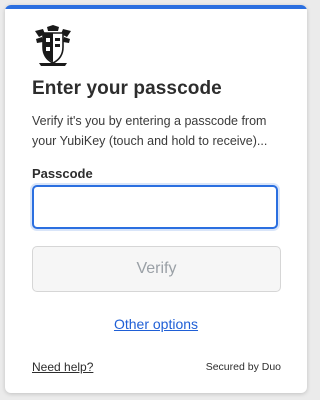  What do you see at coordinates (243, 367) in the screenshot?
I see `secured-by-text: Secured by Duo` at bounding box center [243, 367].